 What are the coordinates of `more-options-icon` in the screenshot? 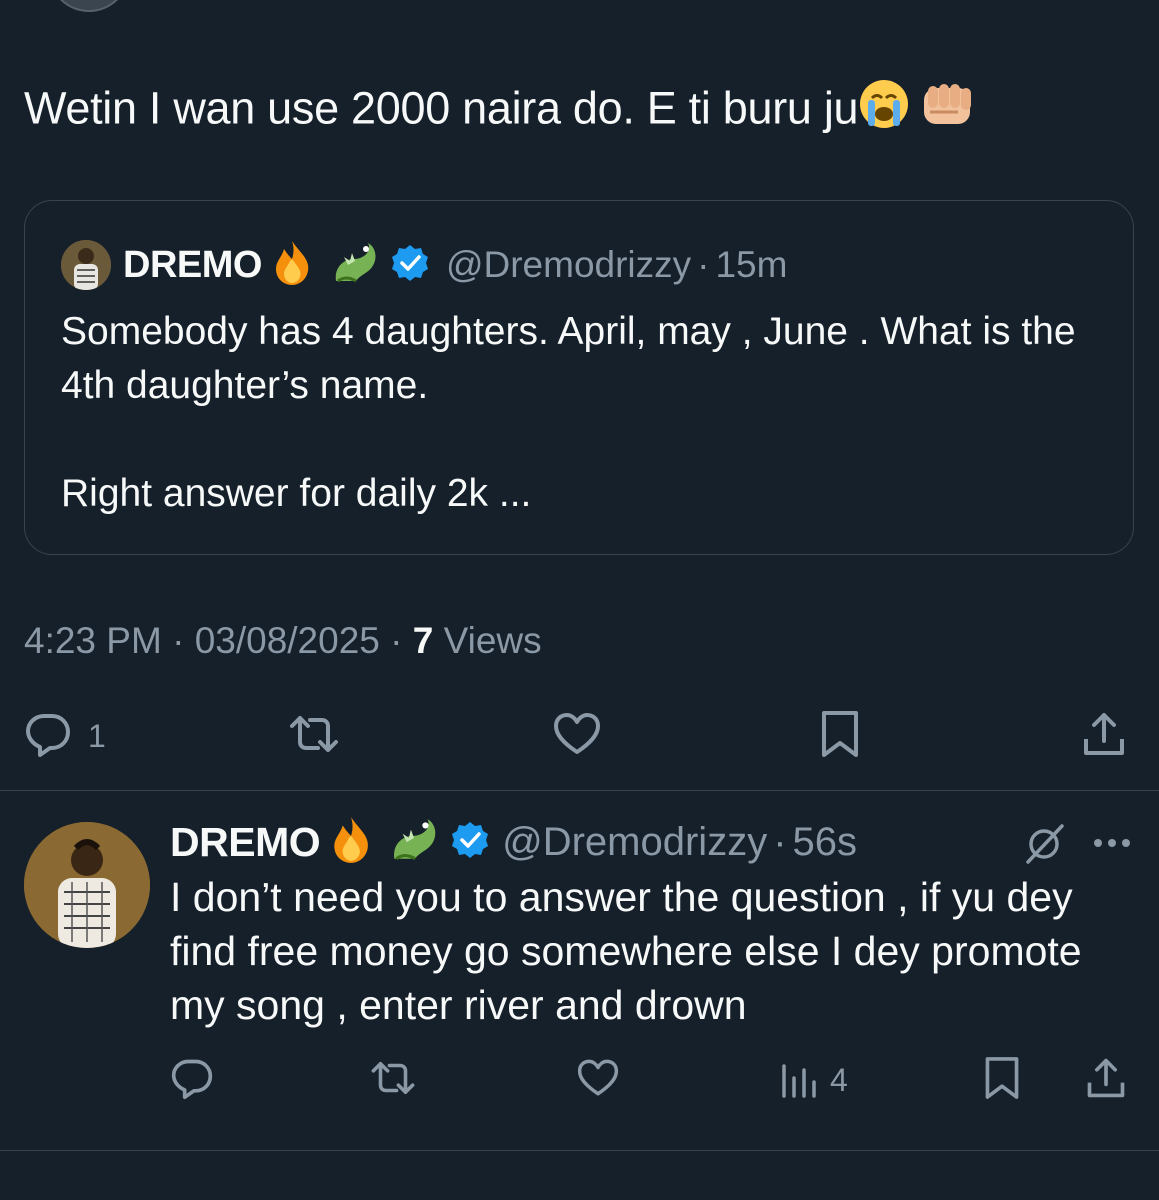 It's located at (1112, 845).